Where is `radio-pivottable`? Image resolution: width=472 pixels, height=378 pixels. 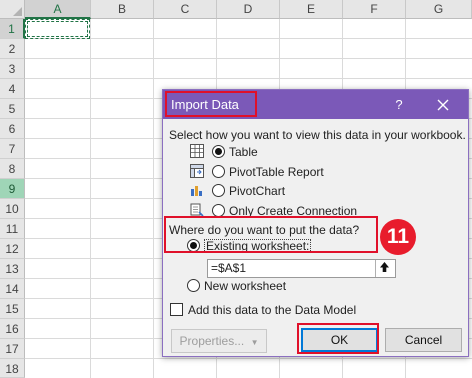
radio-pivottable is located at coordinates (218, 171).